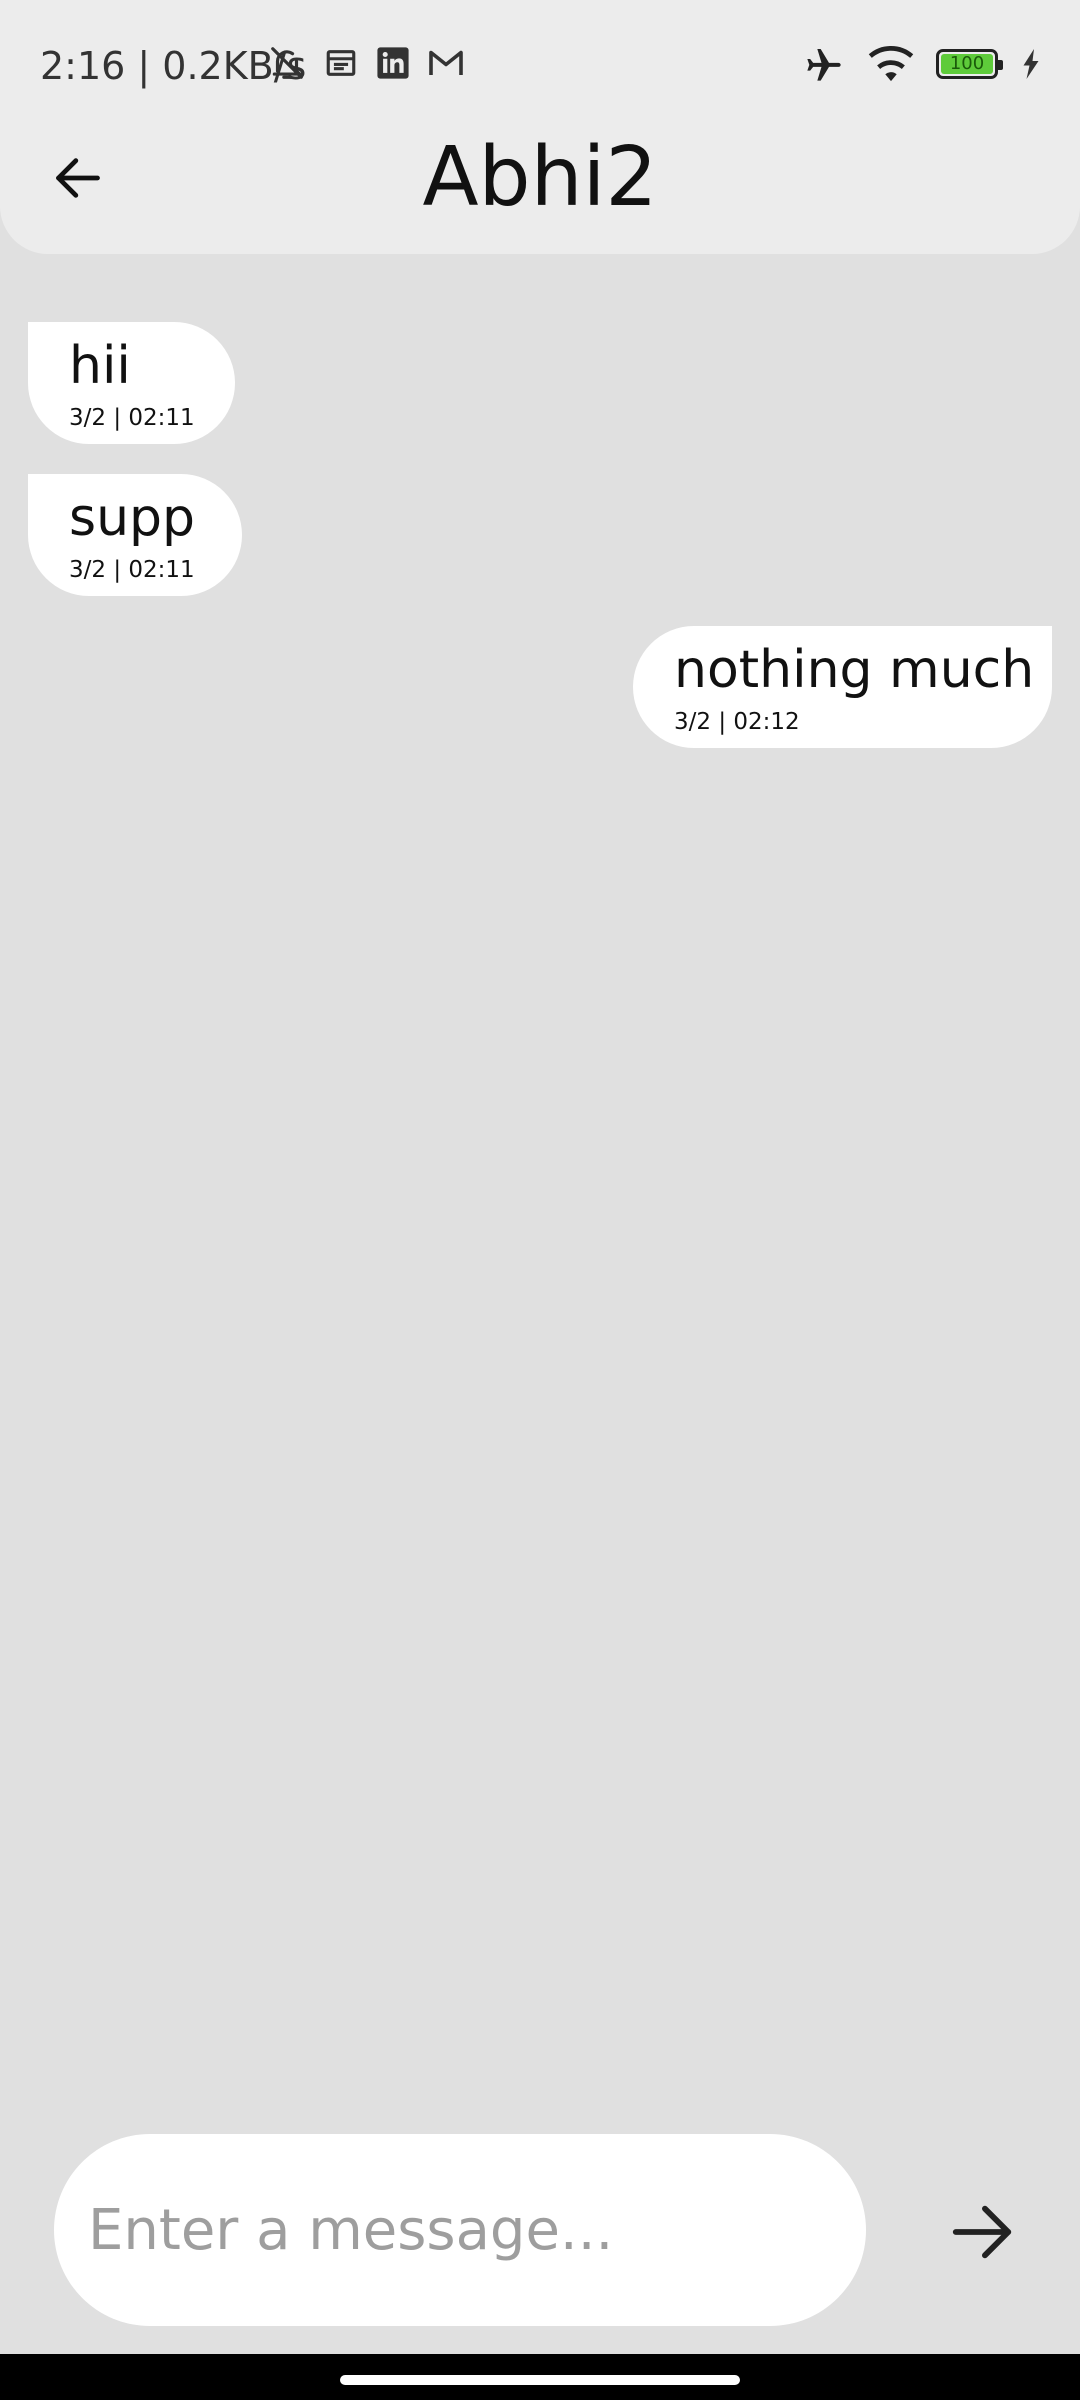 The width and height of the screenshot is (1080, 2400). I want to click on message-bubble-received: hii 3/2 | 02:11, so click(131, 383).